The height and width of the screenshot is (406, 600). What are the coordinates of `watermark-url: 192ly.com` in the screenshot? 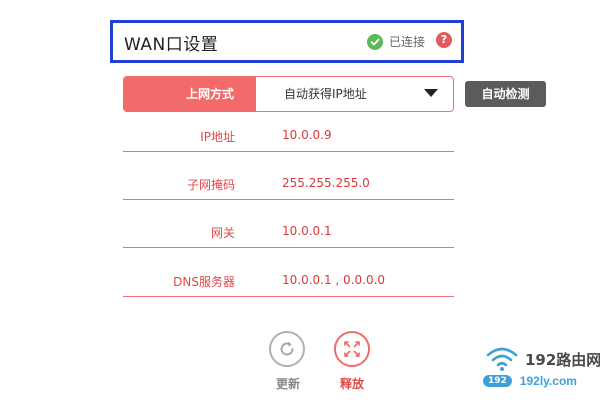 It's located at (548, 381).